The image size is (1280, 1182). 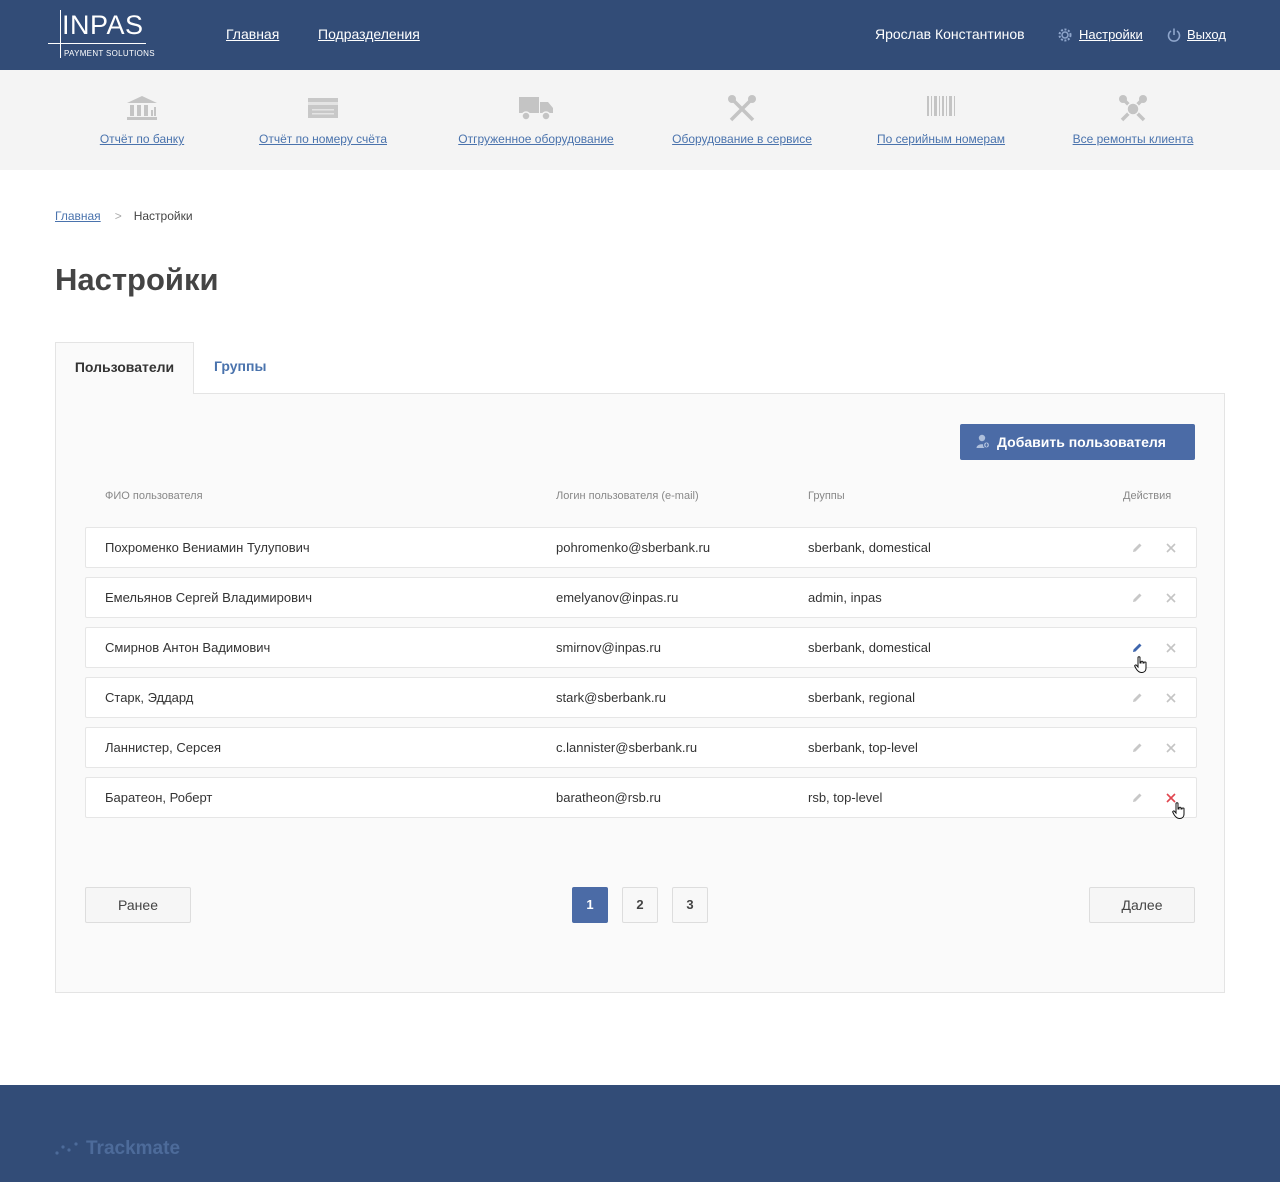 I want to click on barcode-icon, so click(x=941, y=106).